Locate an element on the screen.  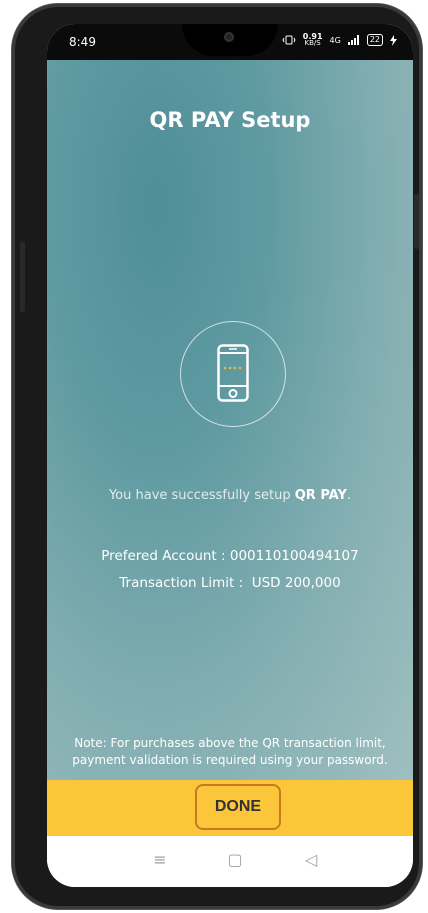
notch is located at coordinates (230, 40).